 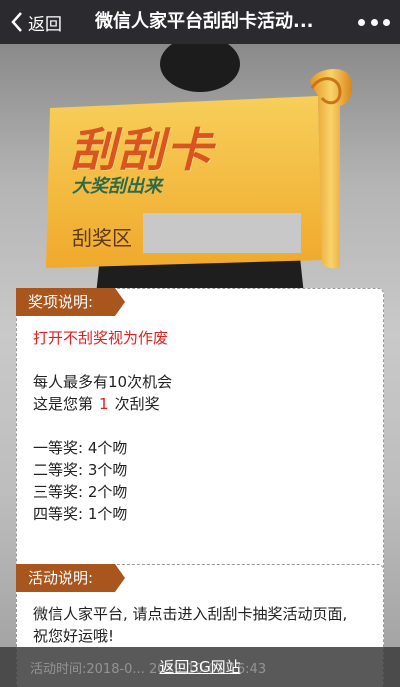 What do you see at coordinates (45, 24) in the screenshot?
I see `back-label: 返回` at bounding box center [45, 24].